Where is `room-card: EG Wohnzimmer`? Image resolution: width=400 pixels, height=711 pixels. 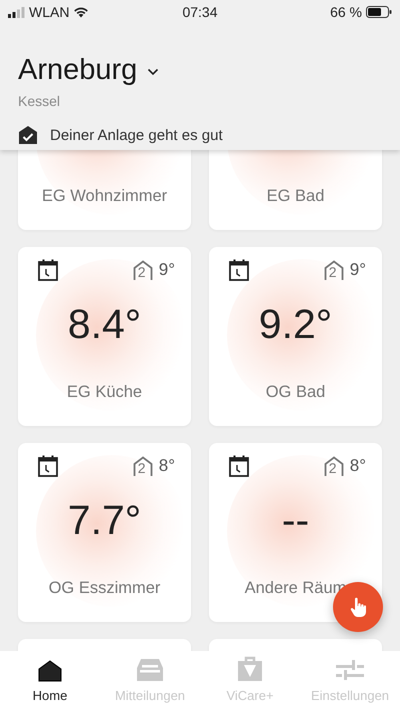 room-card: EG Wohnzimmer is located at coordinates (104, 190).